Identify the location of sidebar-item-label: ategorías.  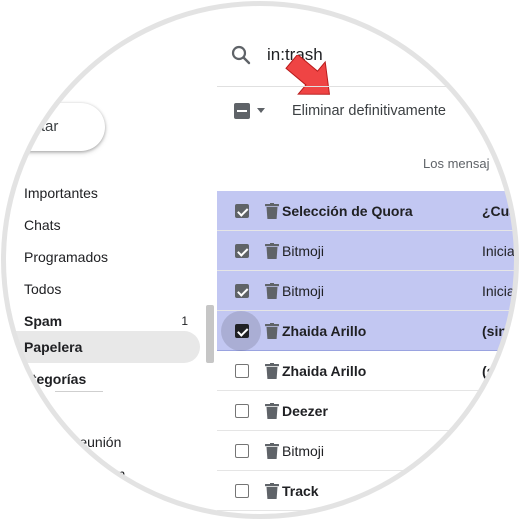
(55, 379).